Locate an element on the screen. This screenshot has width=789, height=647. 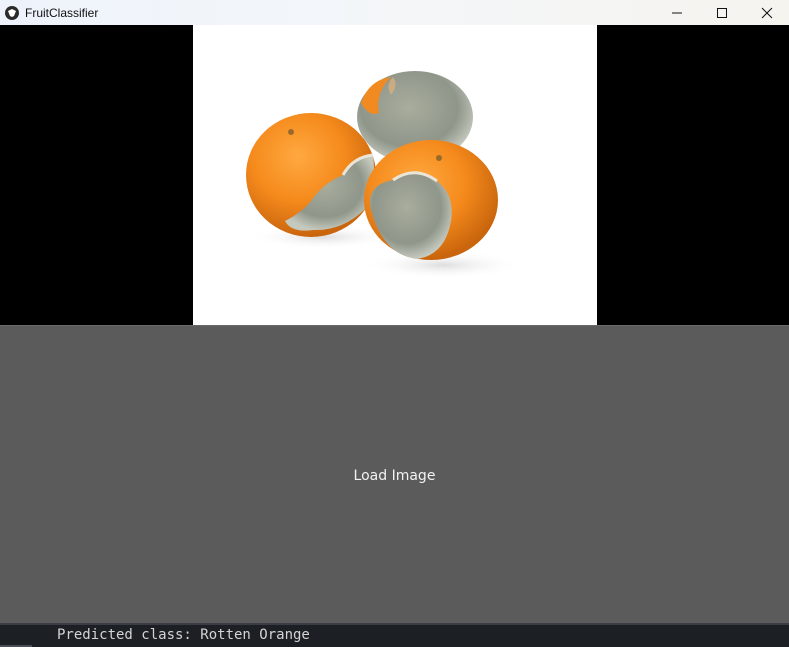
load-image-label: Load Image is located at coordinates (394, 475).